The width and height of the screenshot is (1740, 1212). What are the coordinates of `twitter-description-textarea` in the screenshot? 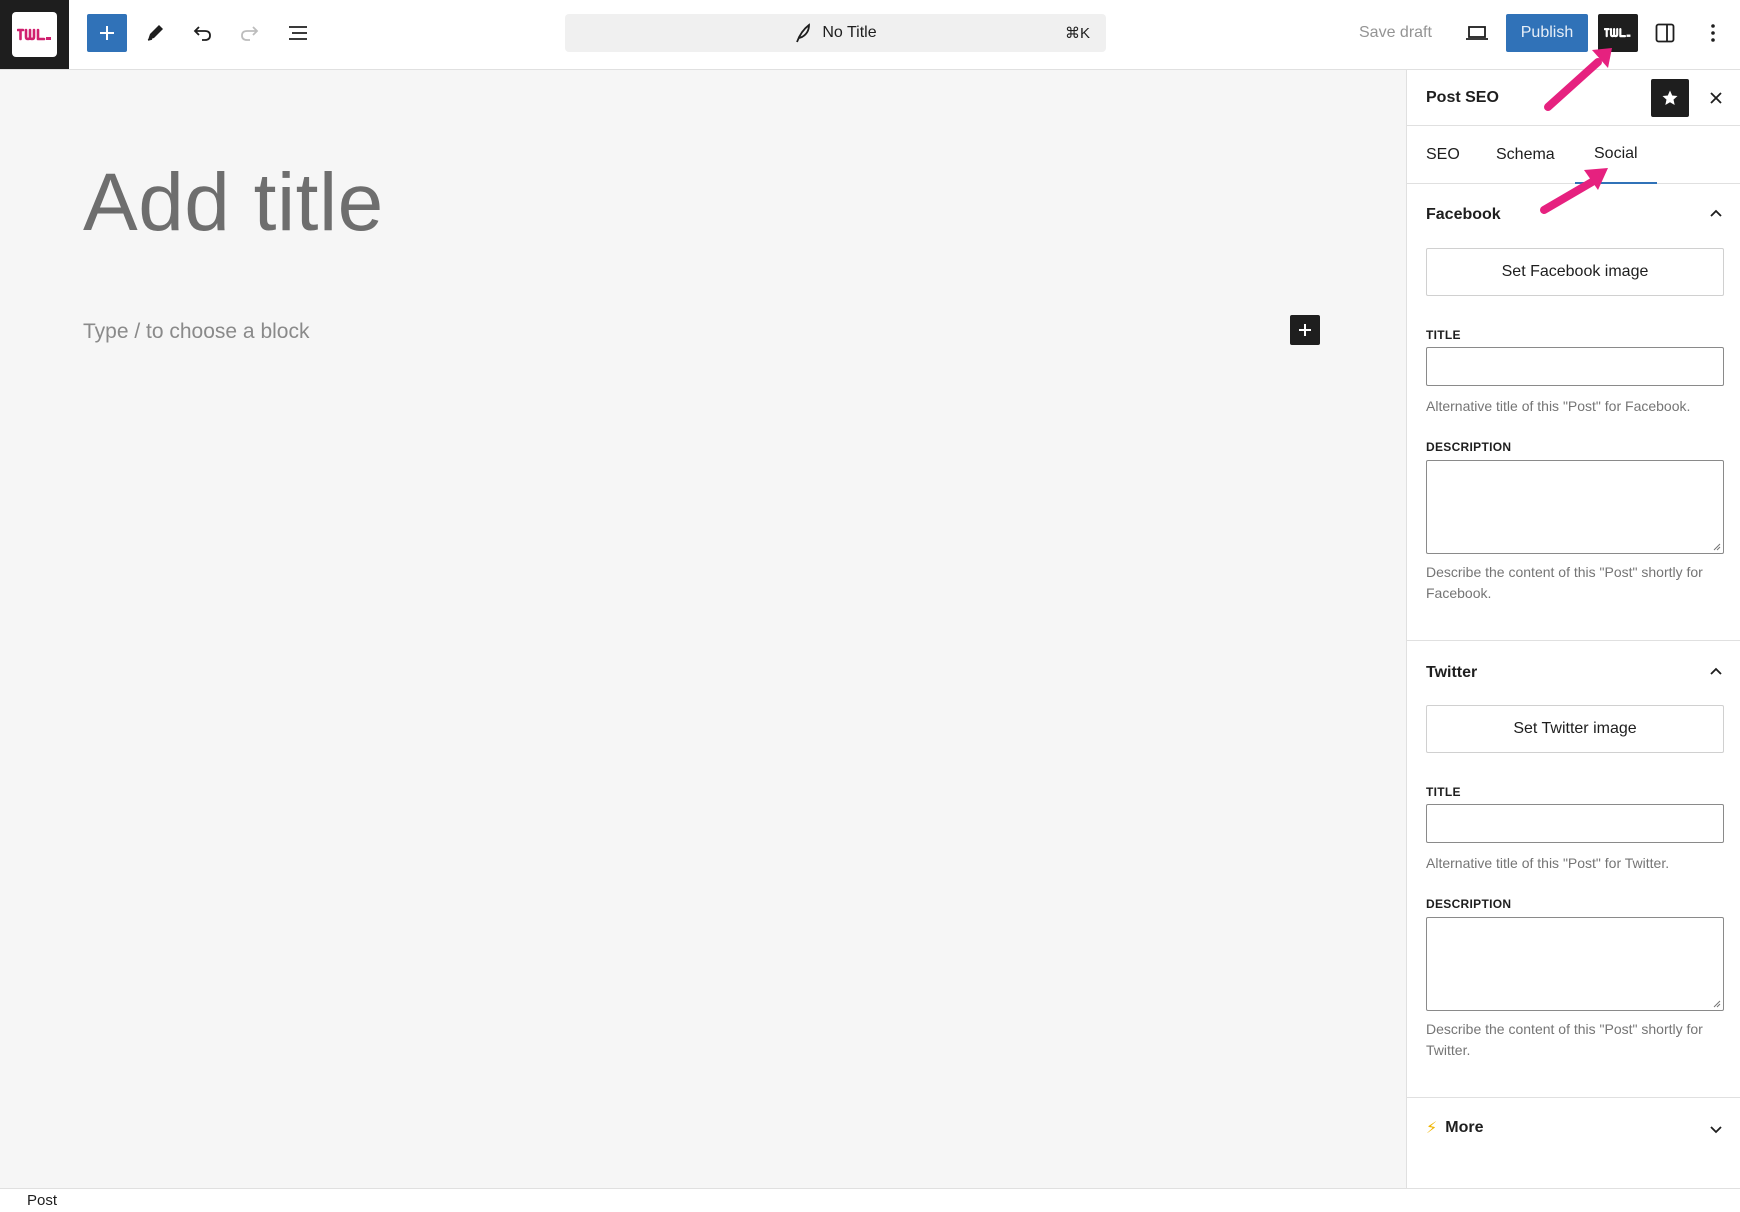 It's located at (1575, 964).